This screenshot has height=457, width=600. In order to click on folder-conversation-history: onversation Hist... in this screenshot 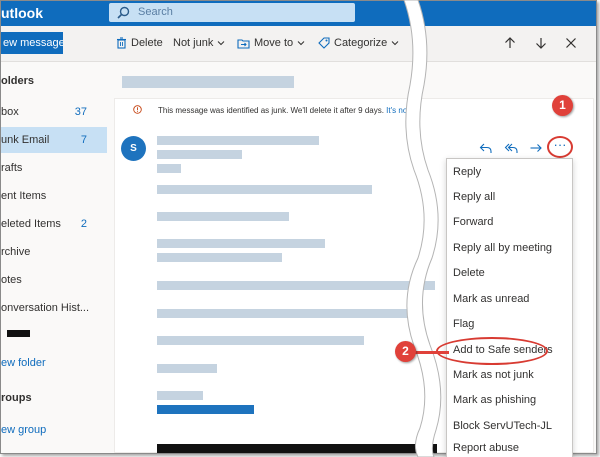, I will do `click(54, 308)`.